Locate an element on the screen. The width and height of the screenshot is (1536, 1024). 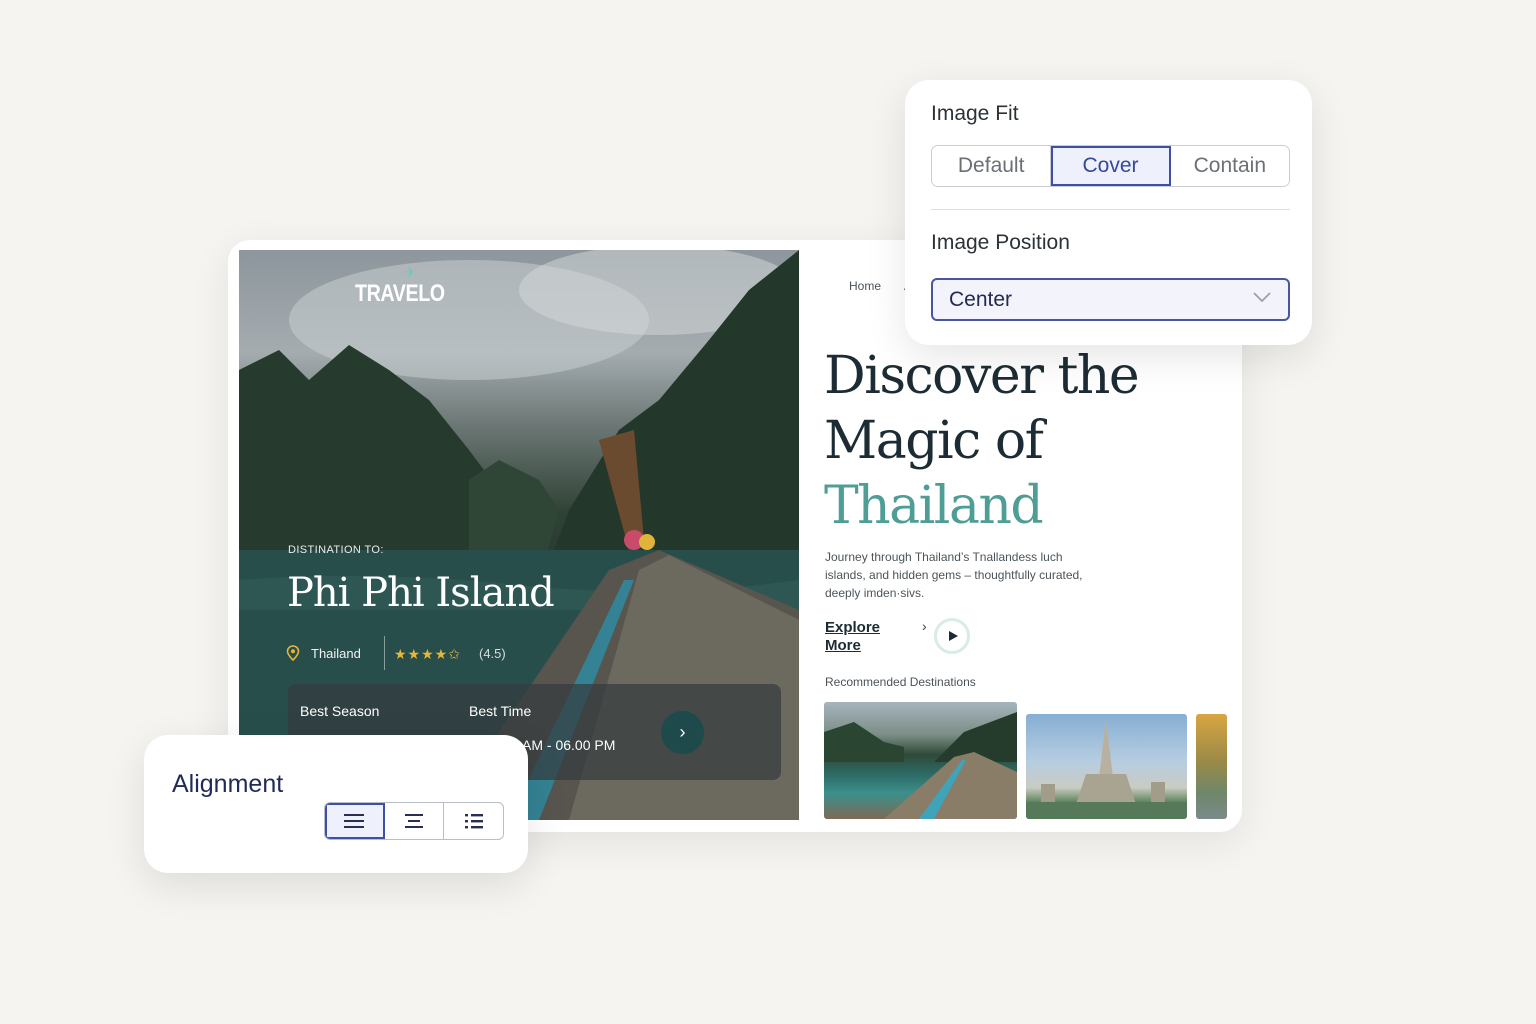
meta-divider is located at coordinates (384, 653).